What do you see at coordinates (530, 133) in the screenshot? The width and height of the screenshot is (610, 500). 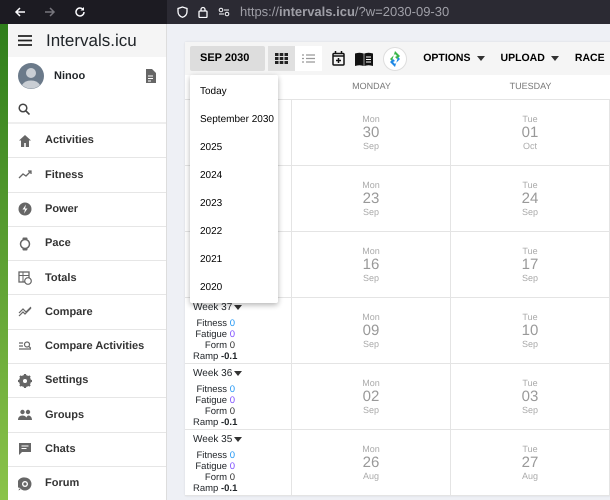 I see `day-number: 01` at bounding box center [530, 133].